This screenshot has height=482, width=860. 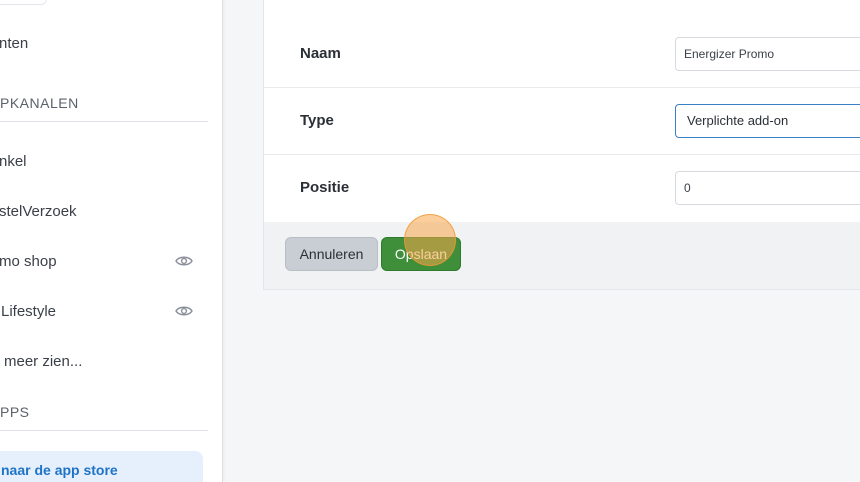 I want to click on sidebar-top-item-edge, so click(x=23, y=2).